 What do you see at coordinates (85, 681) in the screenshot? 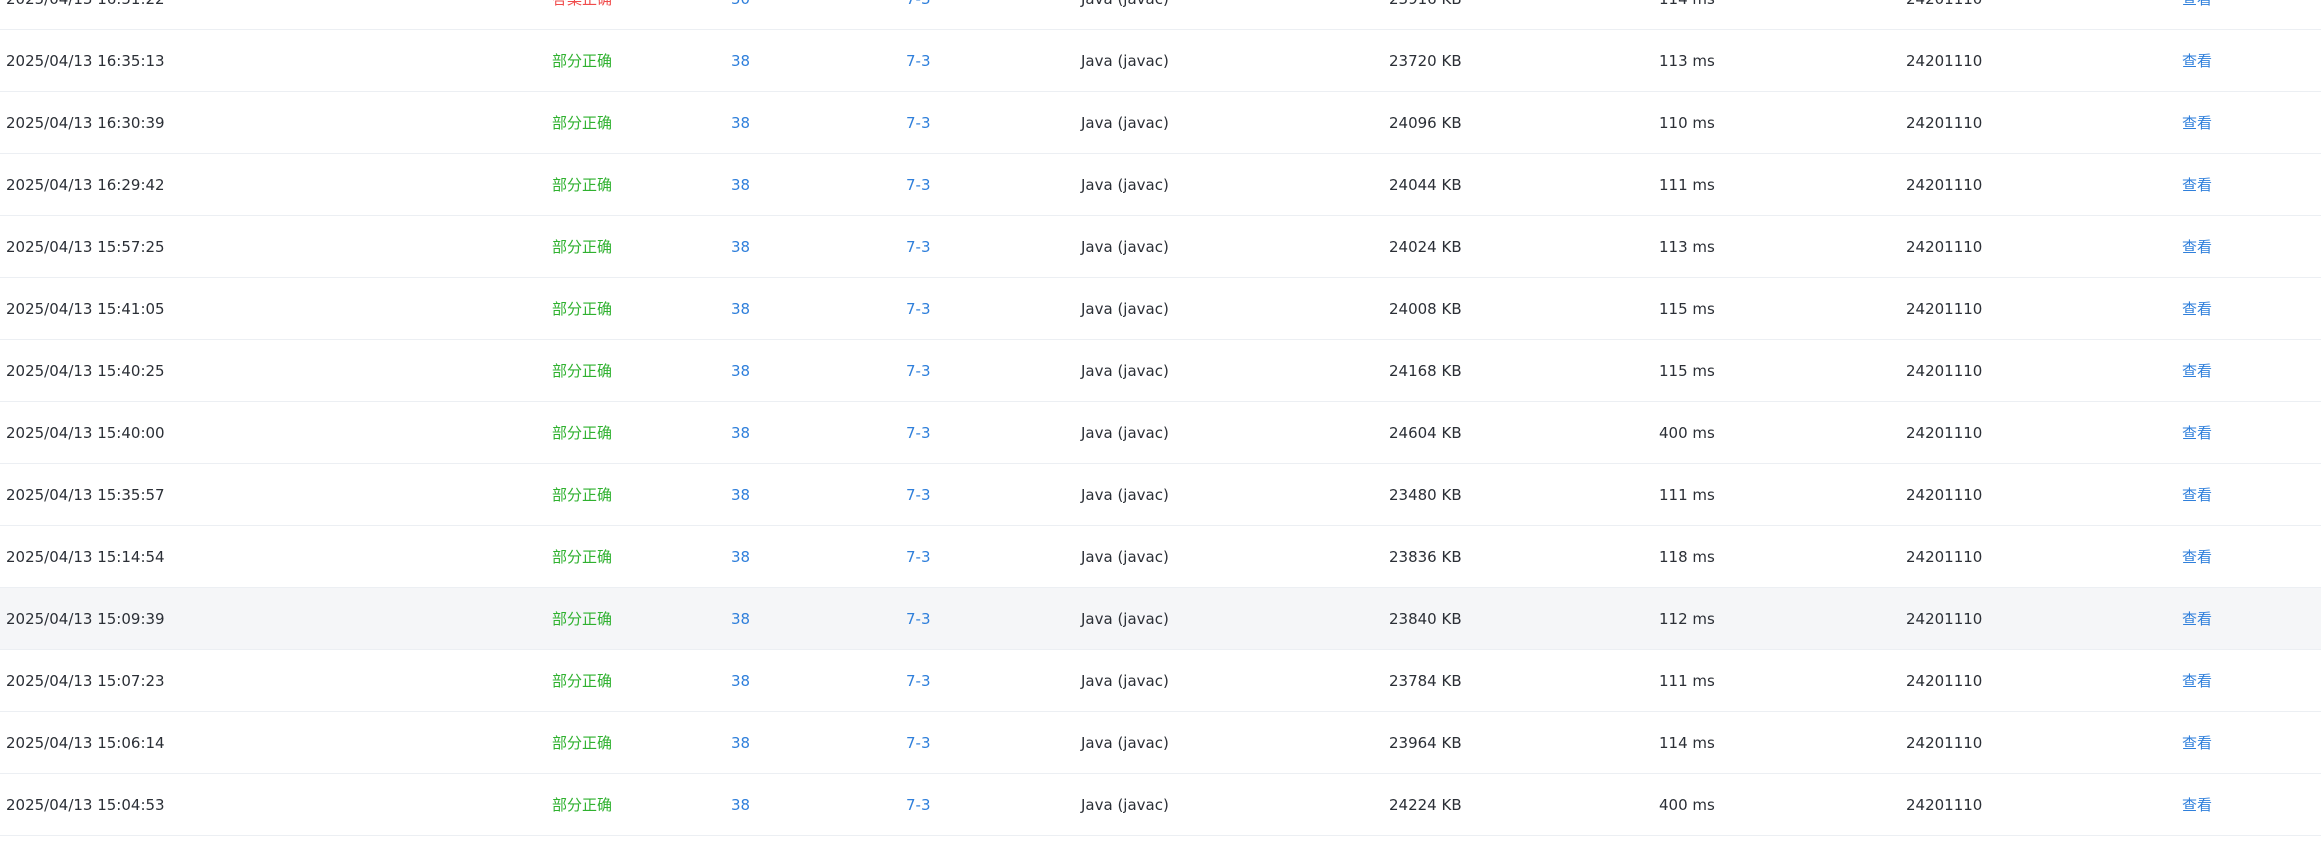
I see `submit-time: 2025/04/13 15:07:23` at bounding box center [85, 681].